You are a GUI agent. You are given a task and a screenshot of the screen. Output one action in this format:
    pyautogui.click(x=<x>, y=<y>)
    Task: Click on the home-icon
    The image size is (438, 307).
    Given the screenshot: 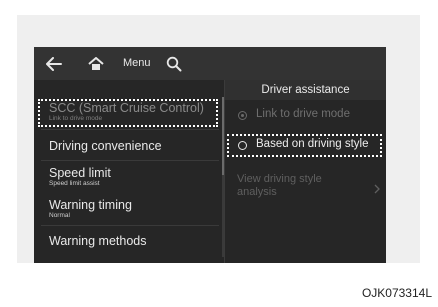 What is the action you would take?
    pyautogui.click(x=96, y=64)
    